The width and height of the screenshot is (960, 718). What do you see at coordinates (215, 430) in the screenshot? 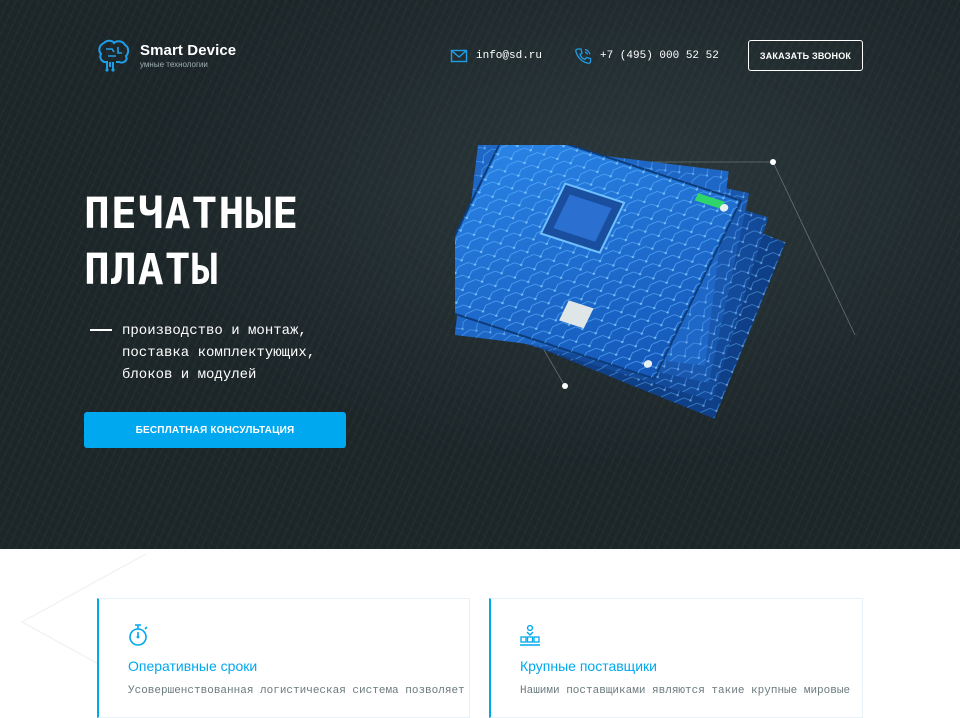
I see `free-consultation-button: БЕСПЛАТНАЯ КОНСУЛЬТАЦИЯ` at bounding box center [215, 430].